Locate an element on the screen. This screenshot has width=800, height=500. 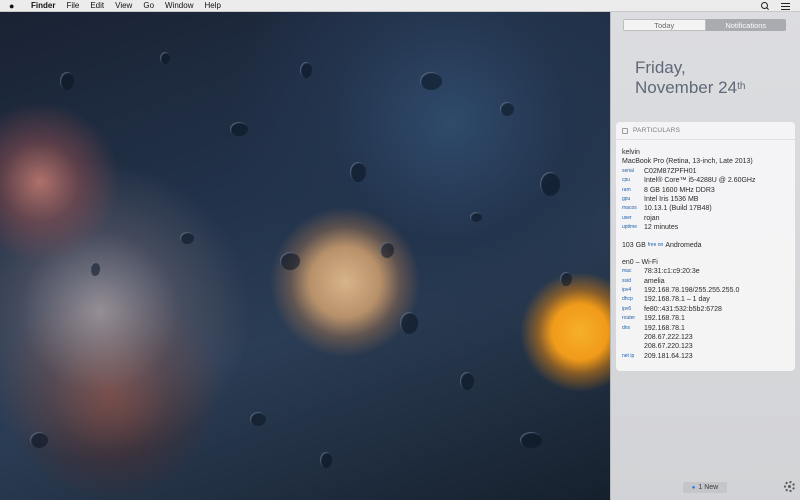
info-row: gpu Intel Iris 1536 MB is located at coordinates (708, 199).